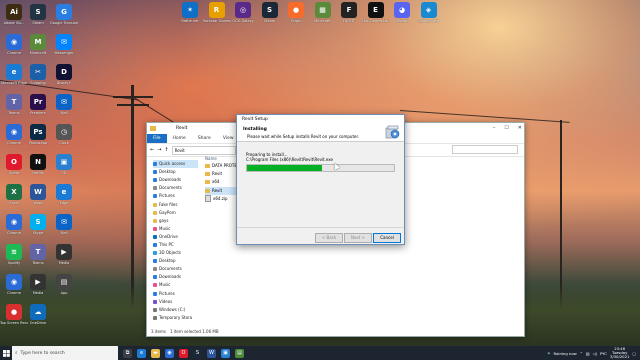 The height and width of the screenshot is (360, 640). What do you see at coordinates (179, 138) in the screenshot?
I see `tab-home: Home` at bounding box center [179, 138].